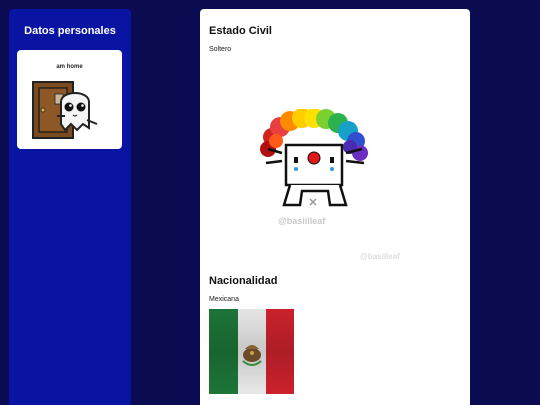 The height and width of the screenshot is (405, 540). Describe the element at coordinates (302, 221) in the screenshot. I see `watermark-primary: @basiilleaf` at that location.